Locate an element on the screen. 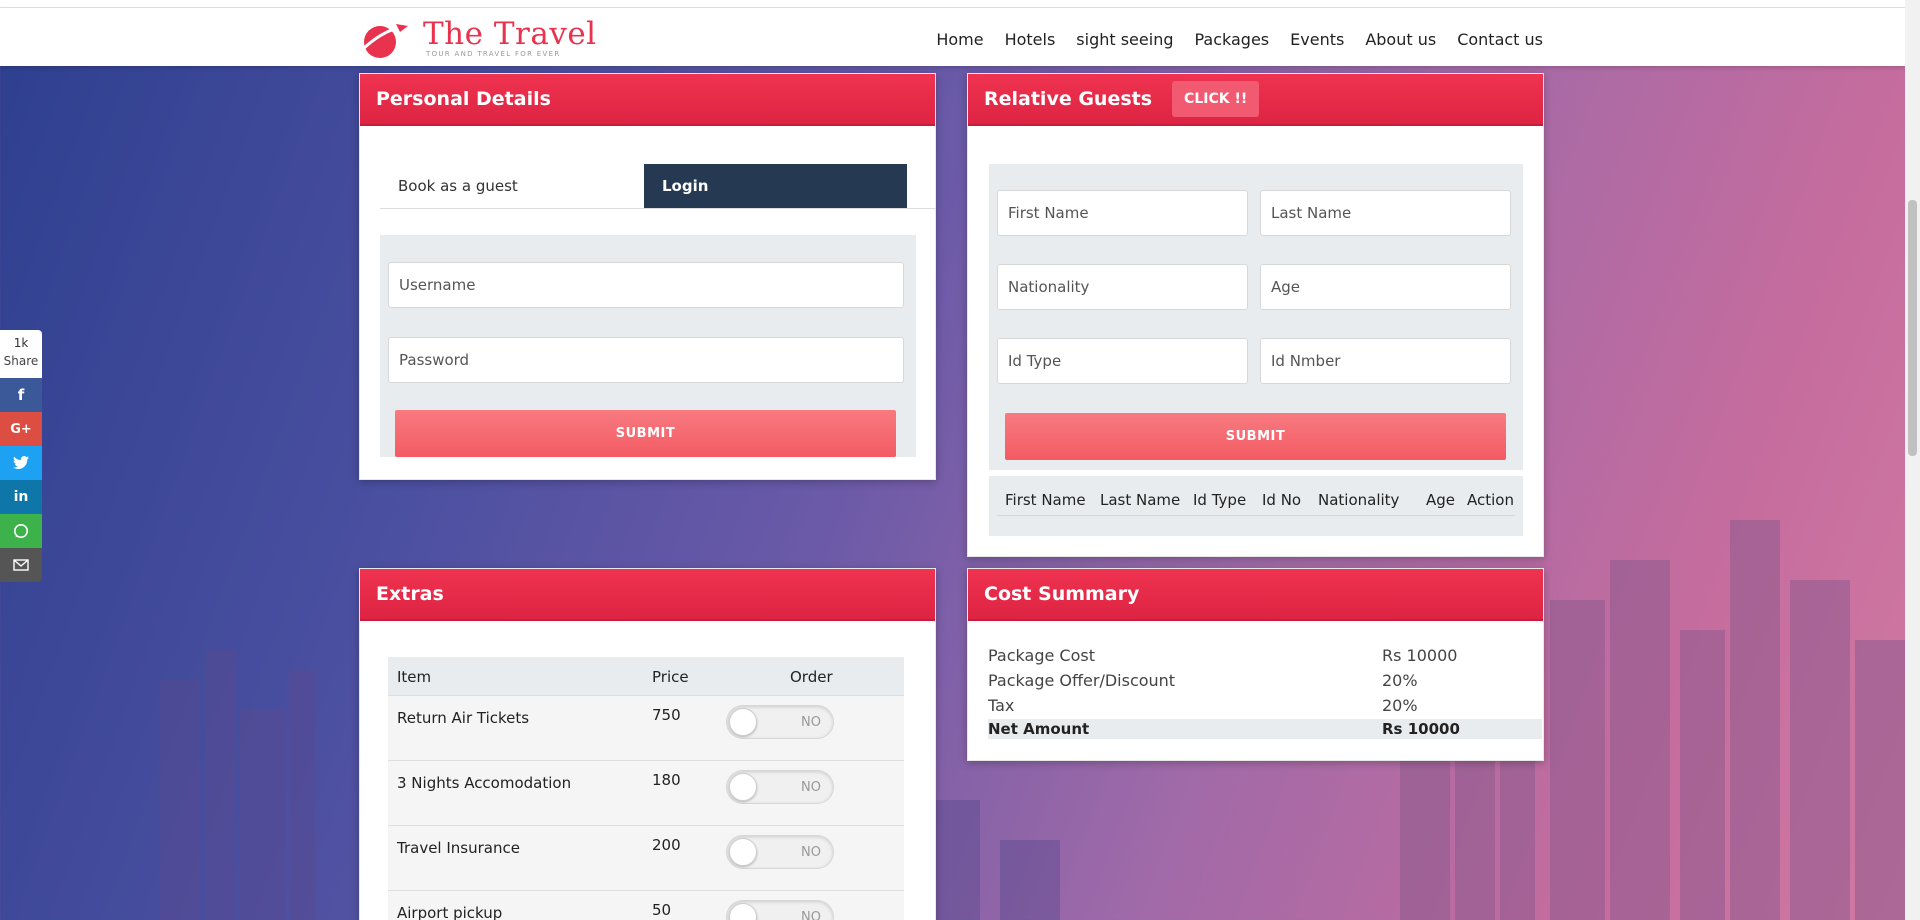 This screenshot has width=1920, height=920. nav-home: Home is located at coordinates (959, 39).